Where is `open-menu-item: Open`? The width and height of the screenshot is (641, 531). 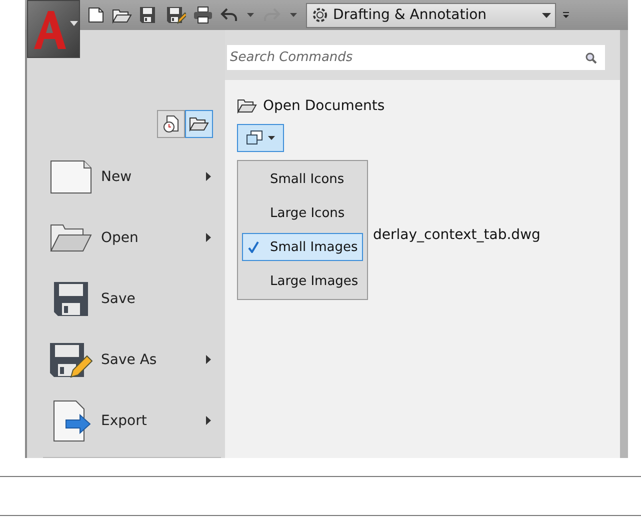
open-menu-item: Open is located at coordinates (126, 237).